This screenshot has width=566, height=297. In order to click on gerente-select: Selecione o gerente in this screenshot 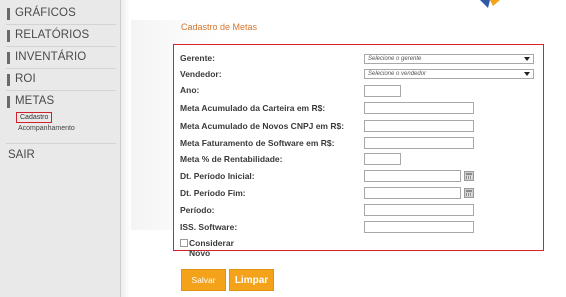, I will do `click(449, 59)`.